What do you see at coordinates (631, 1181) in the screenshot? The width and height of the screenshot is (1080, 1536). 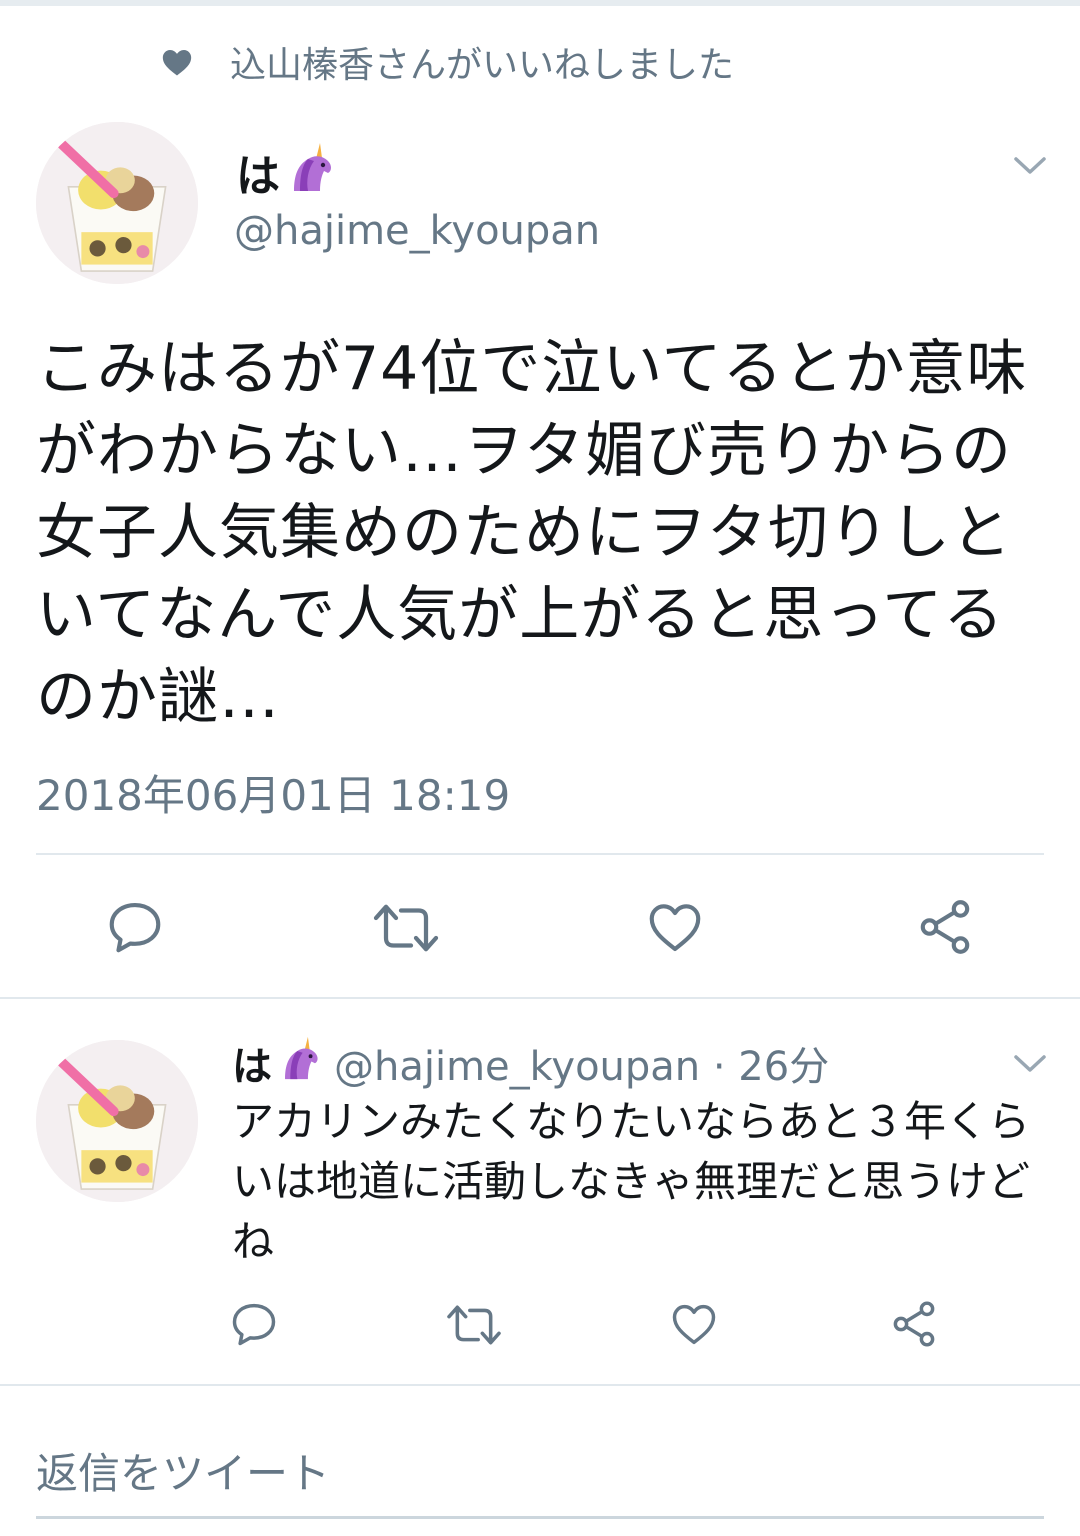 I see `reply-text: アカリンみたくなりたいならあと３年くらいは地道に活動しなきゃ無理だと思うけどね` at bounding box center [631, 1181].